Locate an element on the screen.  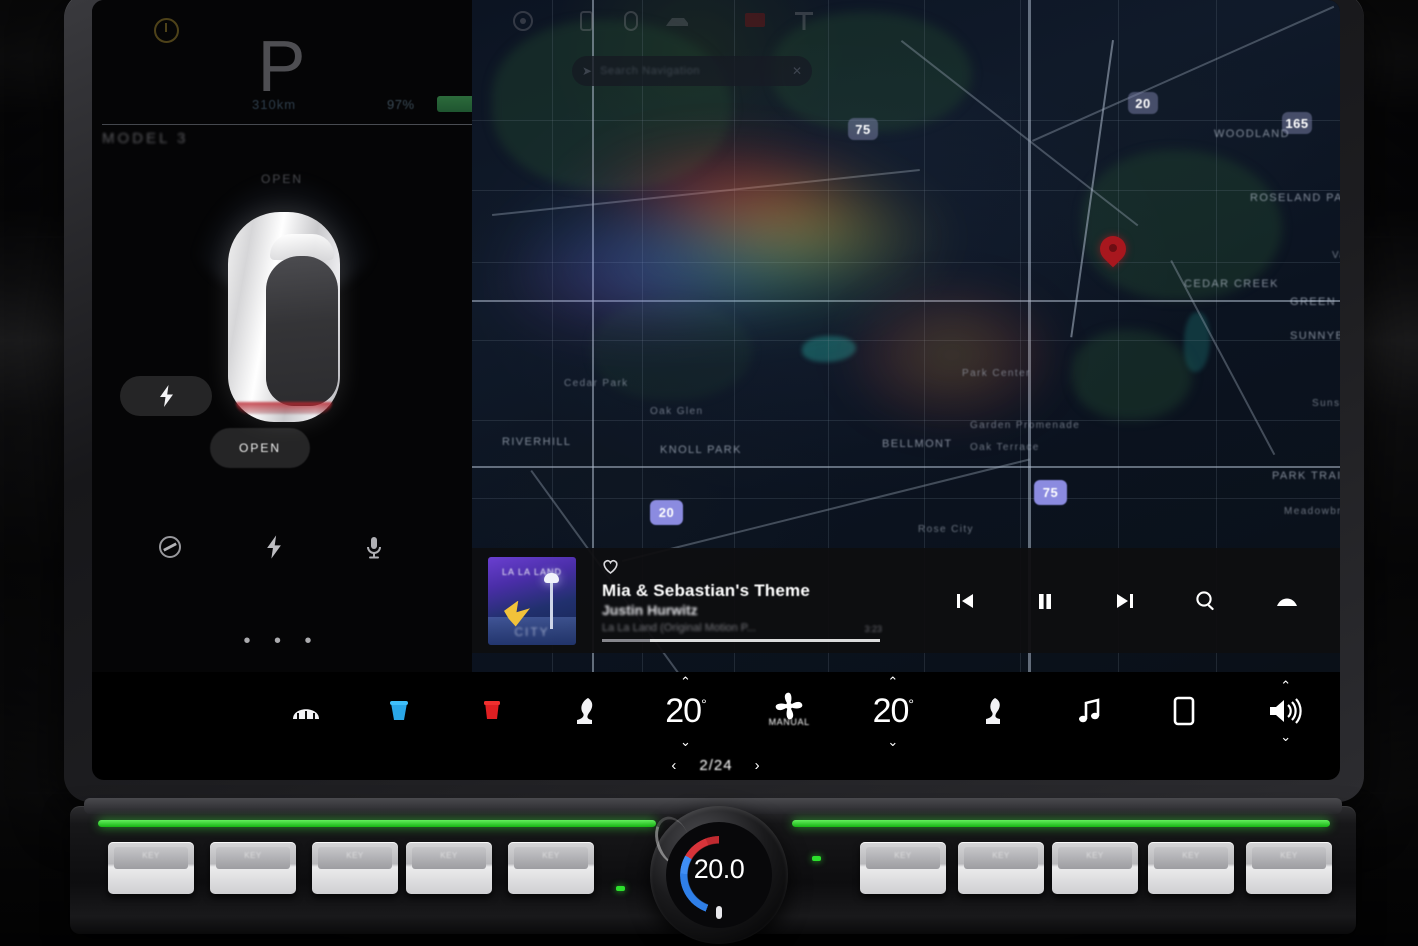
defrost-icon is located at coordinates (306, 711).